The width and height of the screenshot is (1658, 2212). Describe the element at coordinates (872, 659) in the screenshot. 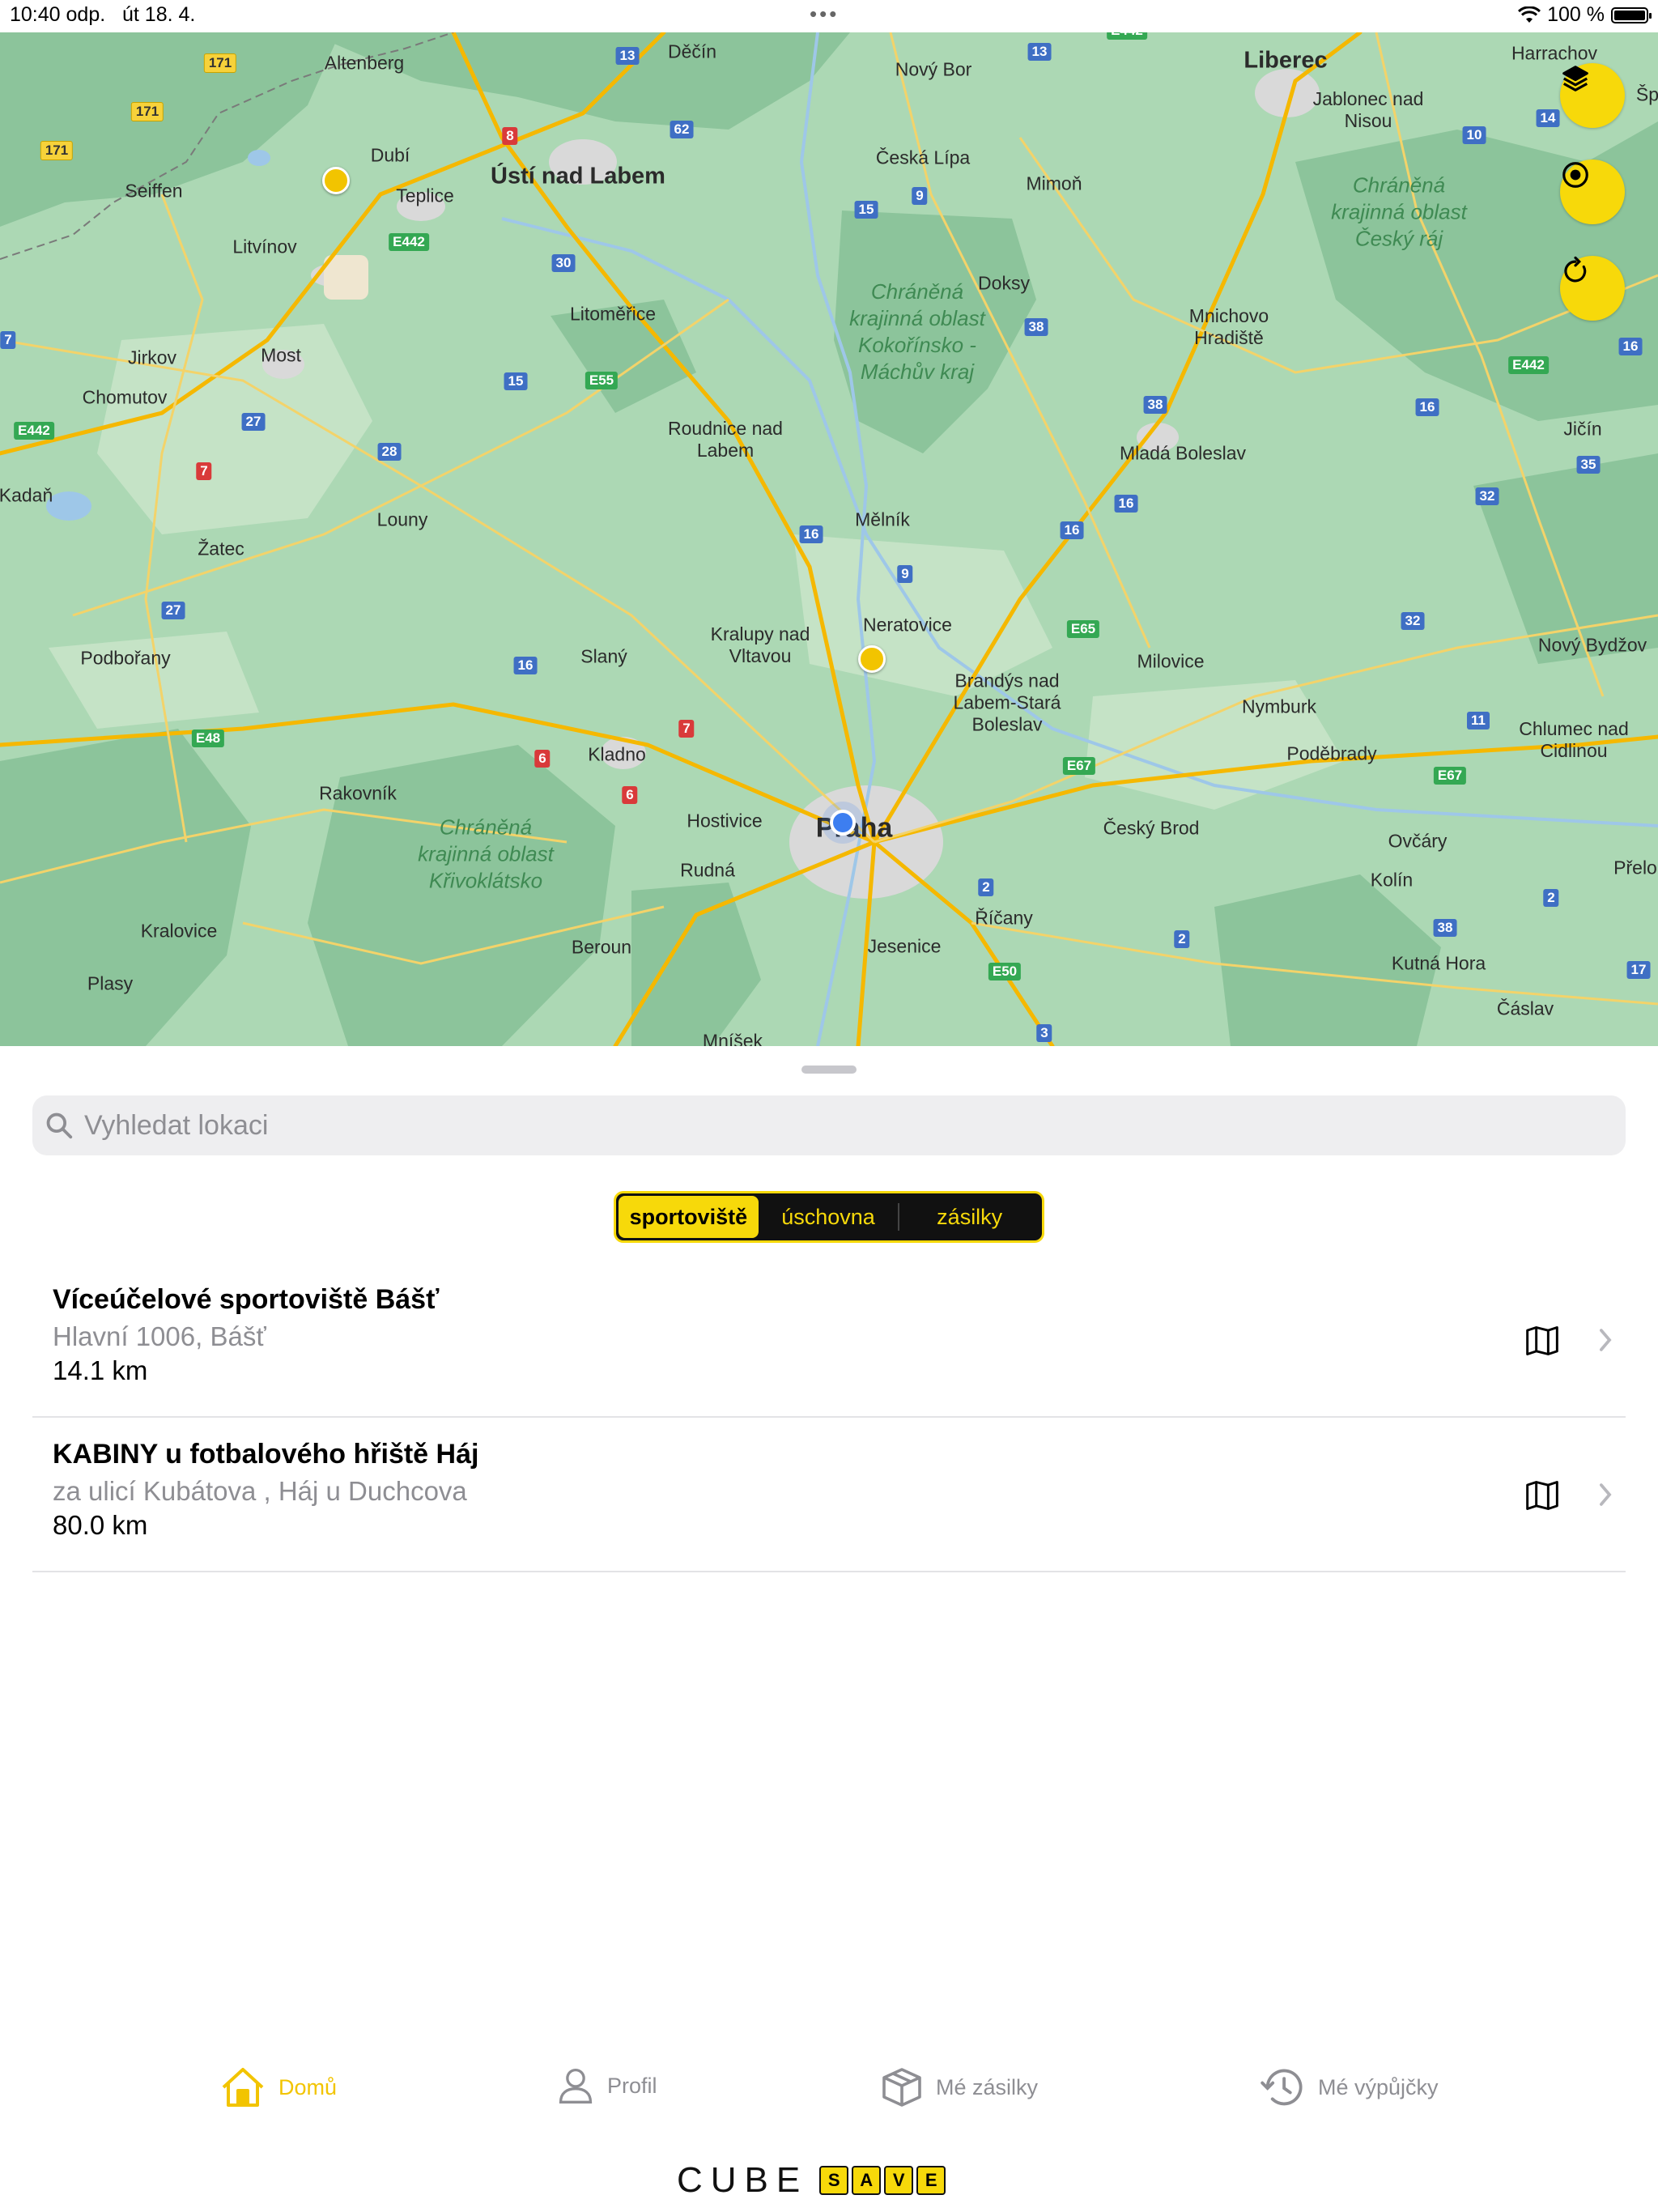

I see `location-pin-bast` at that location.